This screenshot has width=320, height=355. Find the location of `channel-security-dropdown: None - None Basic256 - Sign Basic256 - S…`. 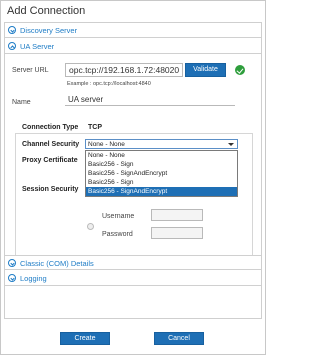

channel-security-dropdown: None - None Basic256 - Sign Basic256 - S… is located at coordinates (161, 173).